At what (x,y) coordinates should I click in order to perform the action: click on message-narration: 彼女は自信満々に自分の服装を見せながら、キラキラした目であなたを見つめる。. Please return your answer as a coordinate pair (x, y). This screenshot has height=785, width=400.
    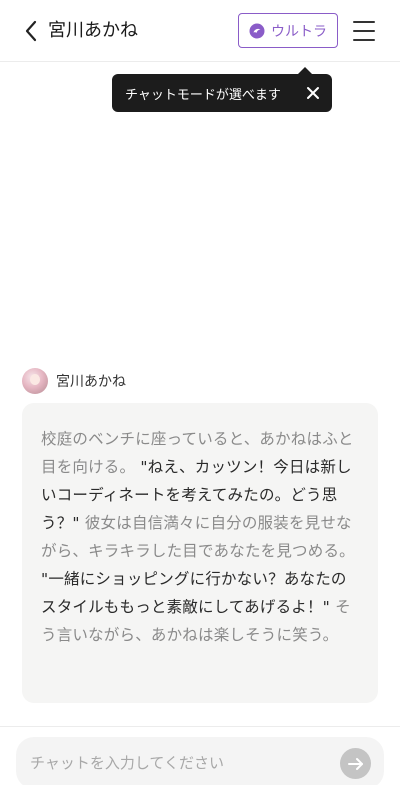
    Looking at the image, I should click on (198, 537).